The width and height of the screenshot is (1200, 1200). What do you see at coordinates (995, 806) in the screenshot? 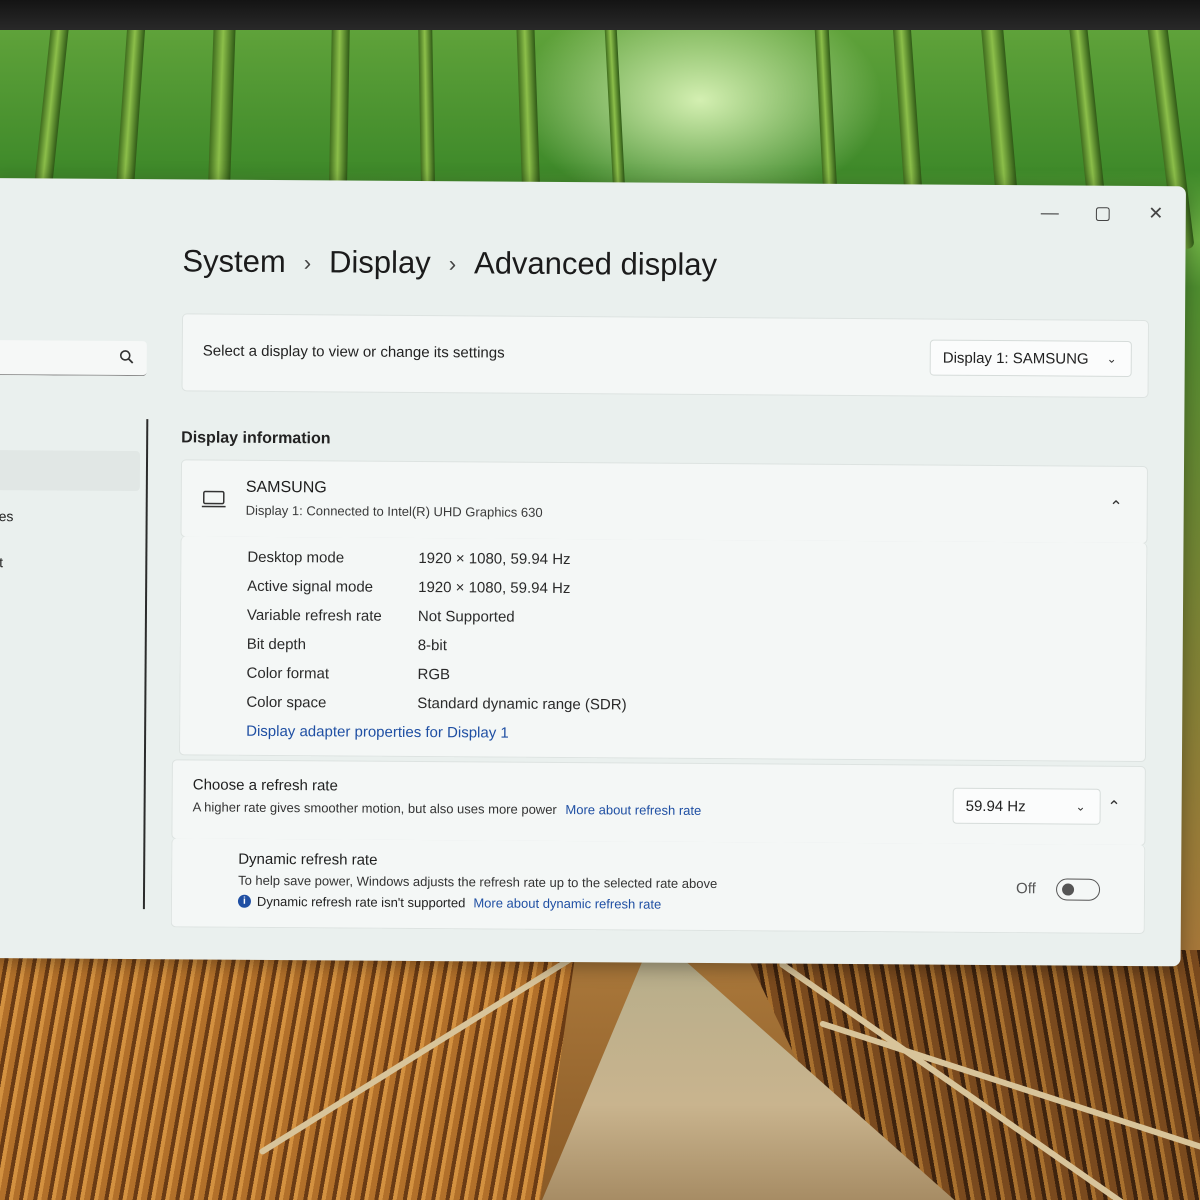
I see `refresh-rate-dropdown-value: 59.94 Hz` at bounding box center [995, 806].